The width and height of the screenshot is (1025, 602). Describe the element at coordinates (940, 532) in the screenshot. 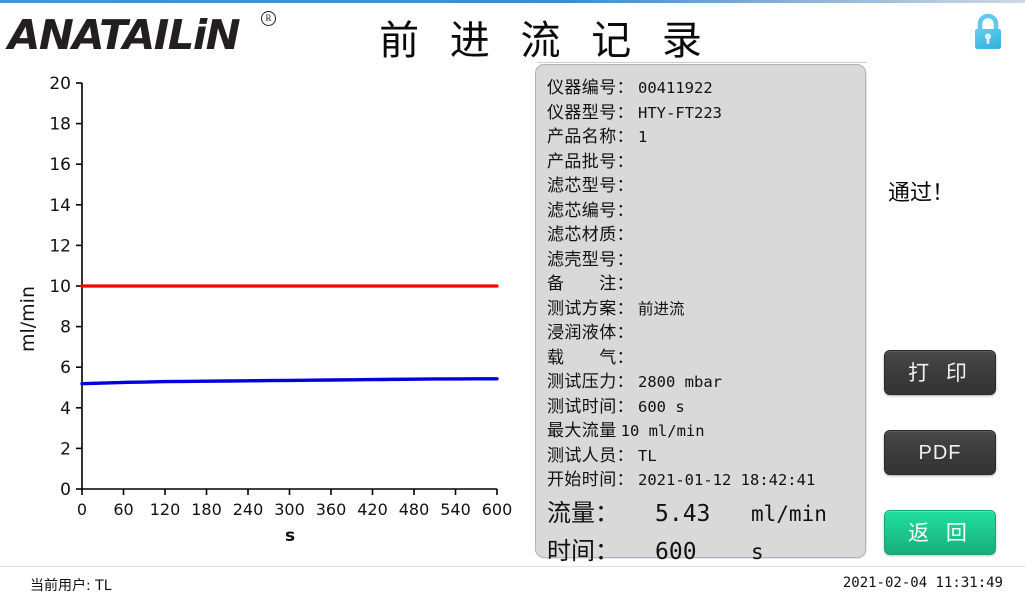

I see `back-button: 返 回` at that location.